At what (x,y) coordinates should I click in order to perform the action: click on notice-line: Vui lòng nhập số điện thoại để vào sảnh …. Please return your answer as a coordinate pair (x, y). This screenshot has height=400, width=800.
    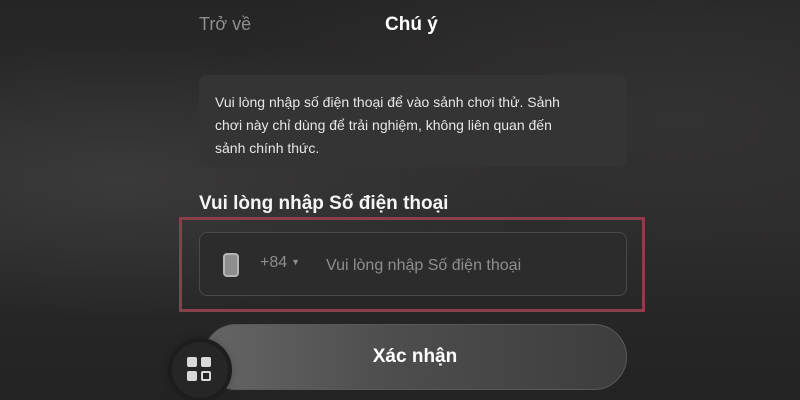
    Looking at the image, I should click on (387, 102).